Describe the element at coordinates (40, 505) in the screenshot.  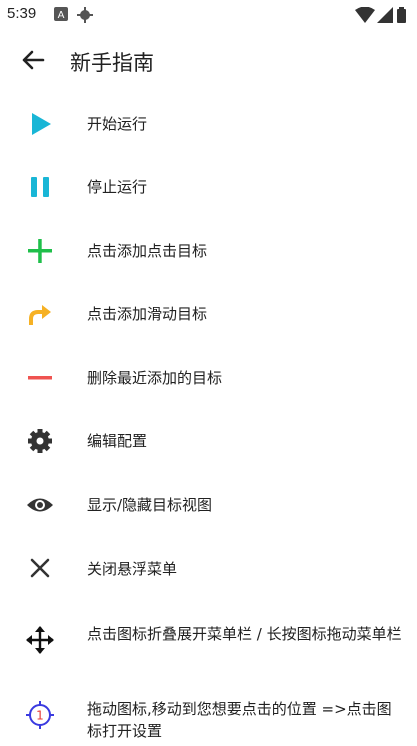
I see `eye-icon` at that location.